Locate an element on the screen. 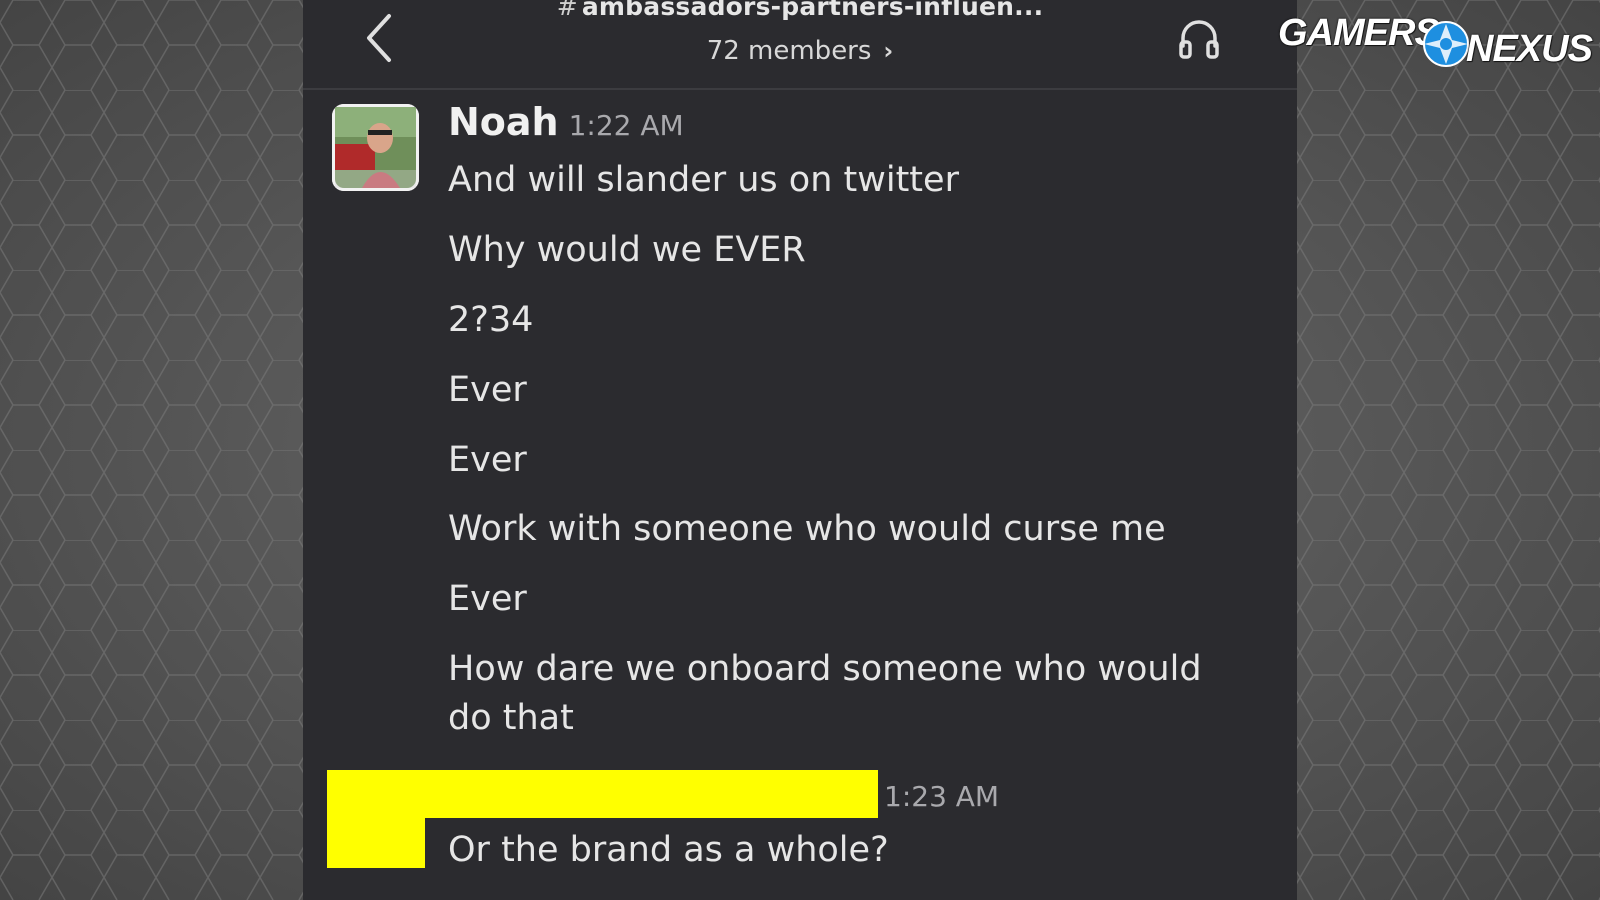 The width and height of the screenshot is (1600, 900). huddle-button is located at coordinates (1199, 39).